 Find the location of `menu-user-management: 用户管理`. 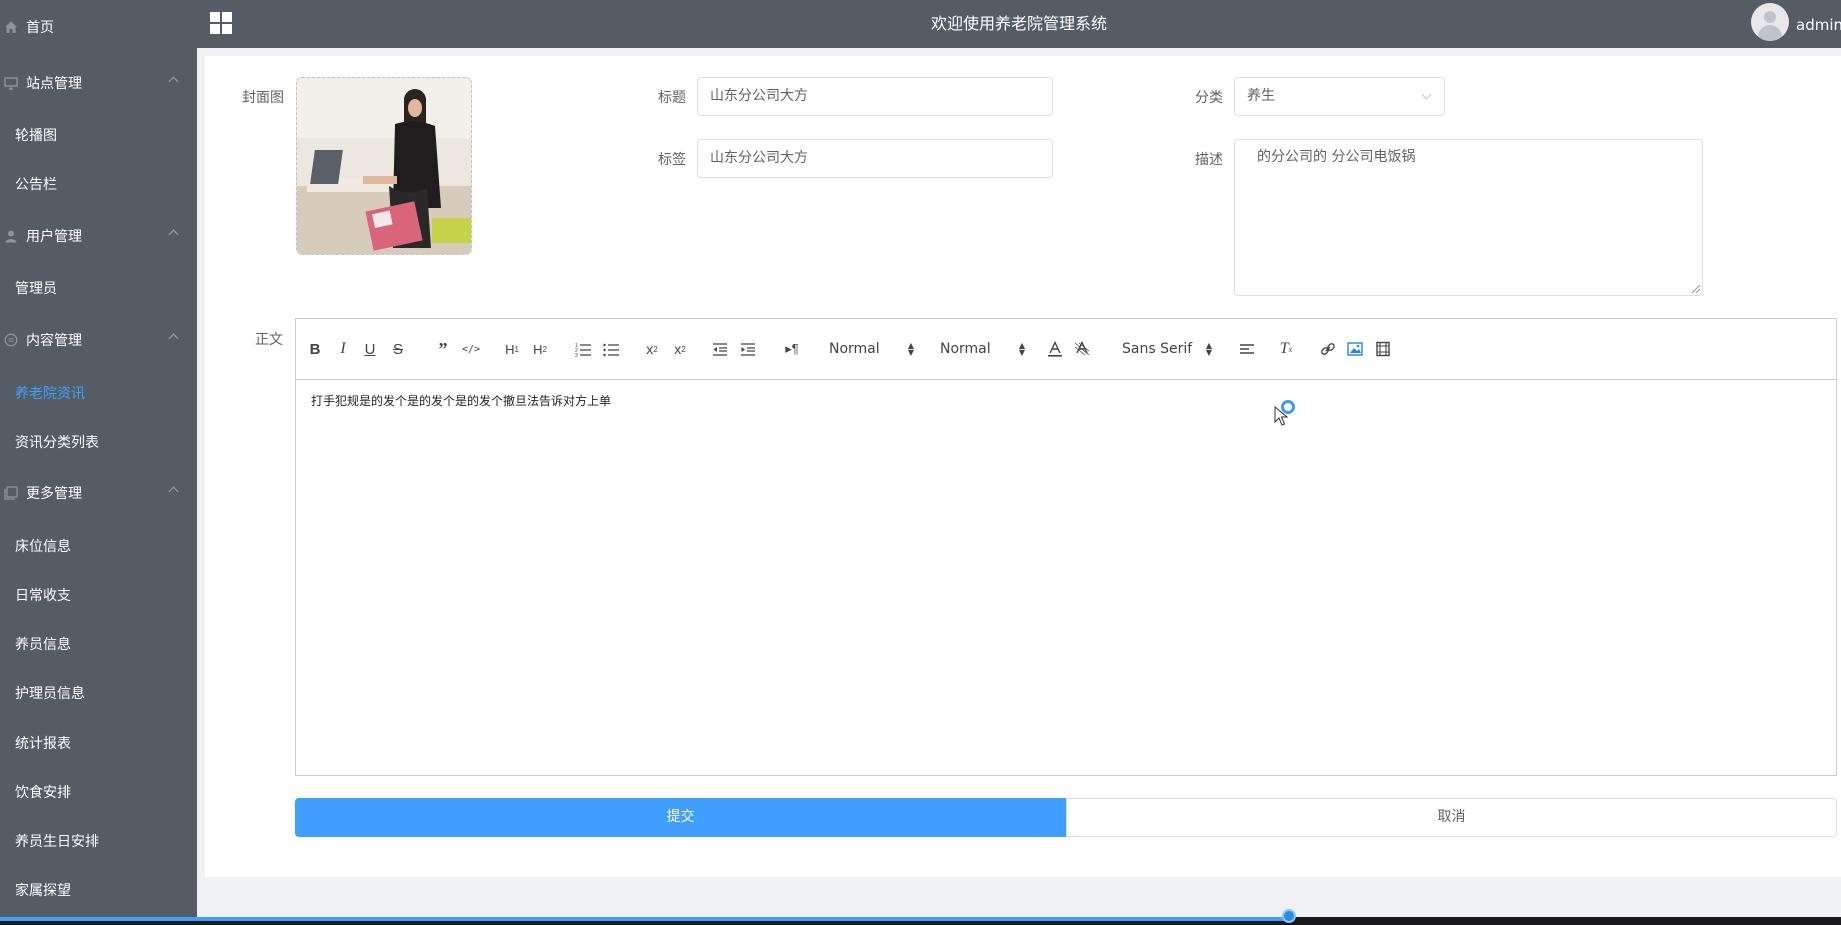

menu-user-management: 用户管理 is located at coordinates (98, 235).